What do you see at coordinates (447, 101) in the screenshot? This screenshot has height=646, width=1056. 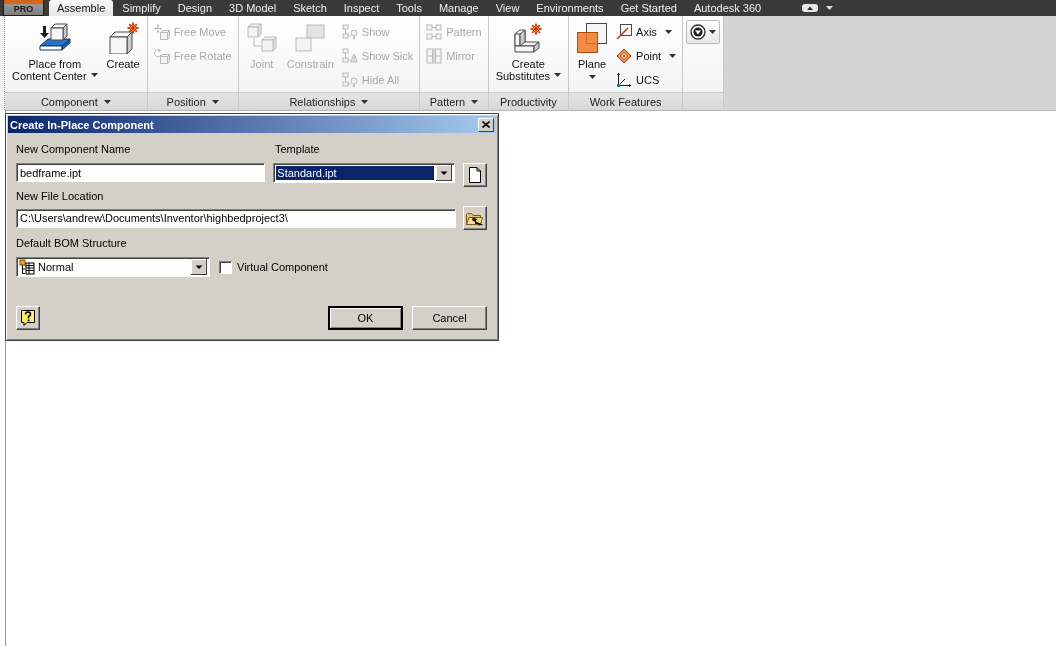 I see `panel-title: Pattern` at bounding box center [447, 101].